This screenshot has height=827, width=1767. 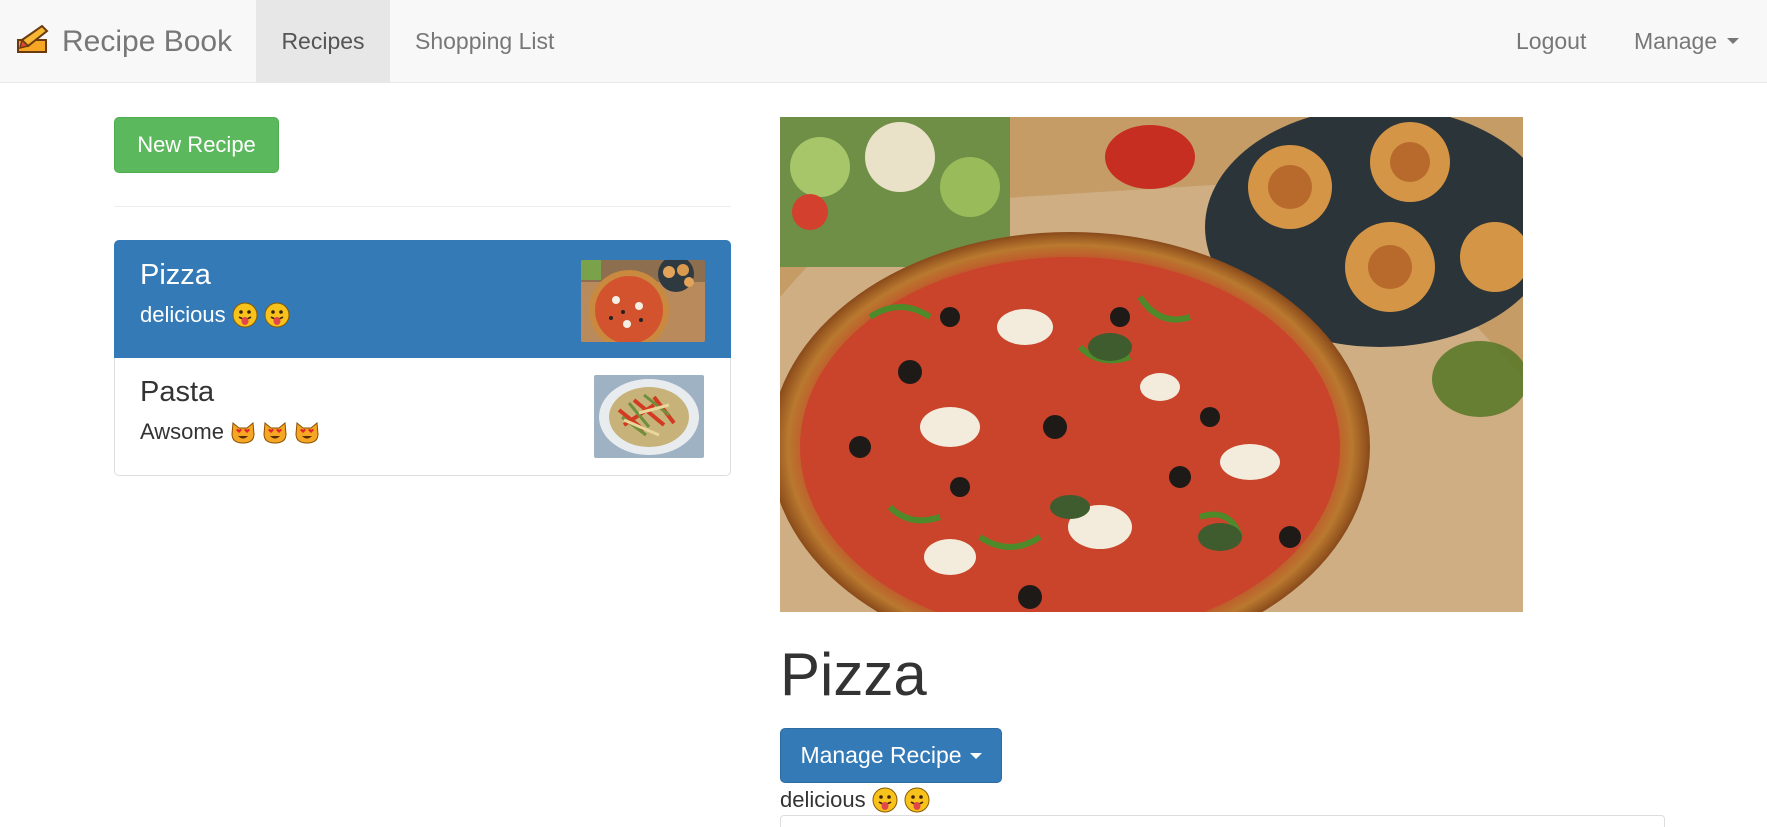 What do you see at coordinates (1551, 41) in the screenshot?
I see `nav-logout: Logout` at bounding box center [1551, 41].